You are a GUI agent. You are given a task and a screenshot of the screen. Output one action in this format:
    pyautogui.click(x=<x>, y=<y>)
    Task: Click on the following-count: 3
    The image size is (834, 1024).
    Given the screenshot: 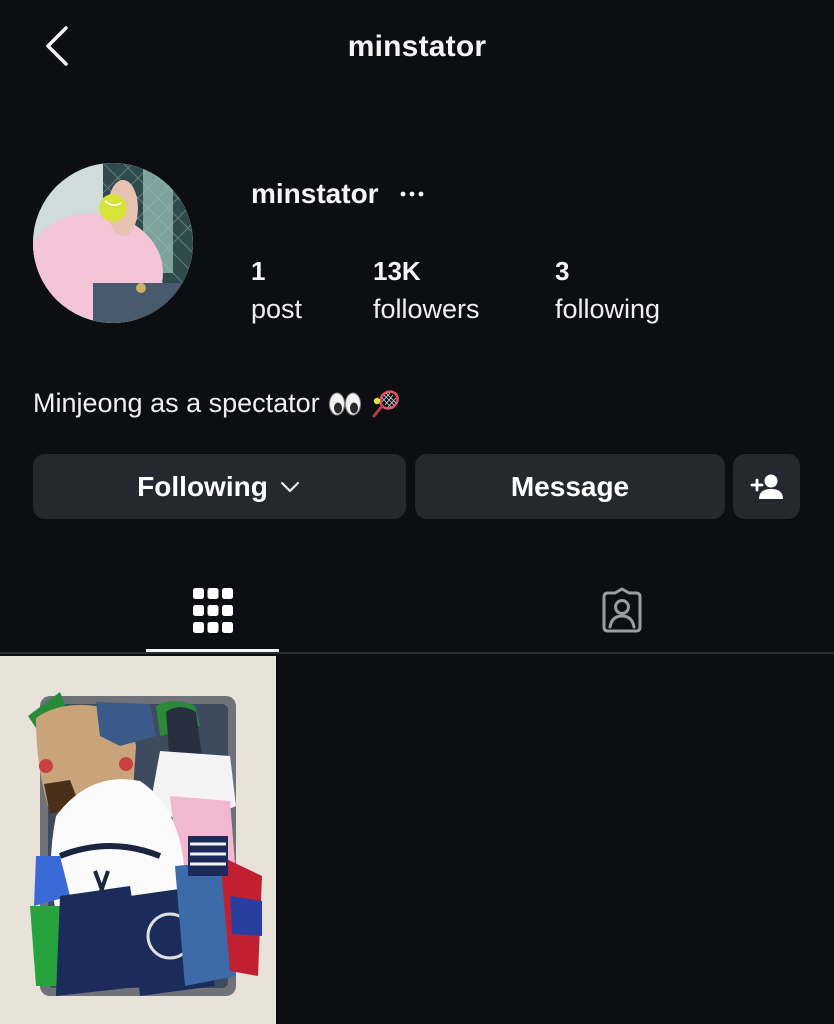 What is the action you would take?
    pyautogui.click(x=562, y=271)
    